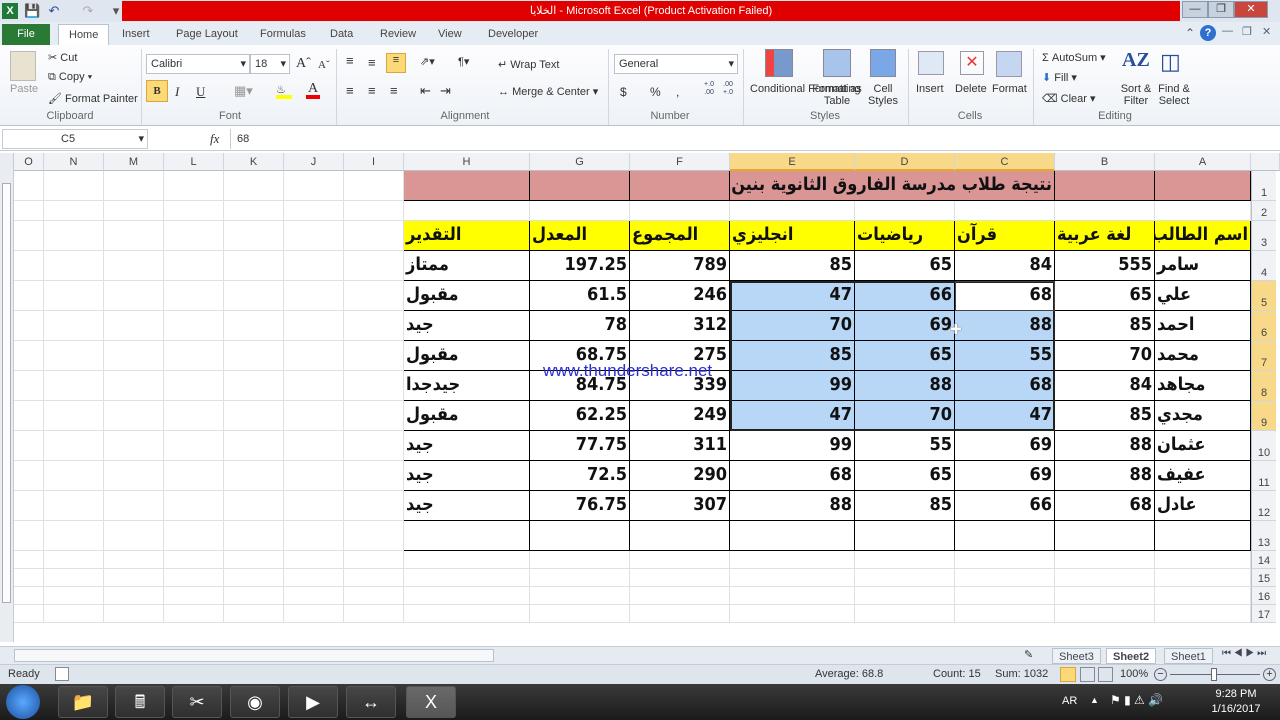  I want to click on row-header-11: 11, so click(1263, 476).